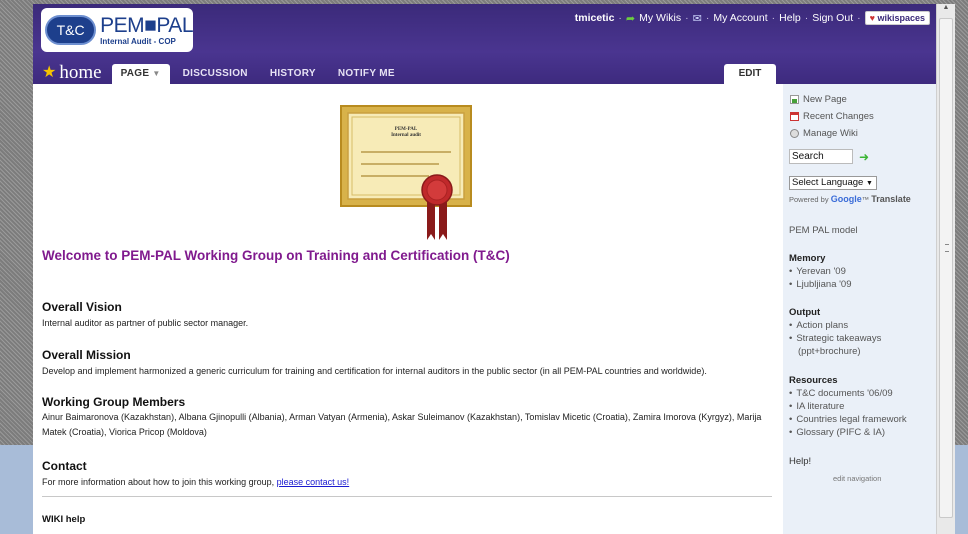 The image size is (968, 534). I want to click on manage-wiki-link: Manage Wiki, so click(824, 133).